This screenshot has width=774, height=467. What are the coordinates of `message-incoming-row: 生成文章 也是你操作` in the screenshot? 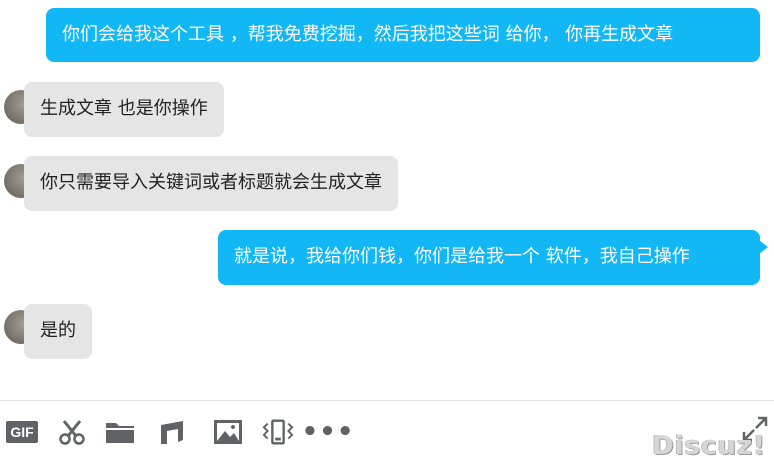 It's located at (114, 109).